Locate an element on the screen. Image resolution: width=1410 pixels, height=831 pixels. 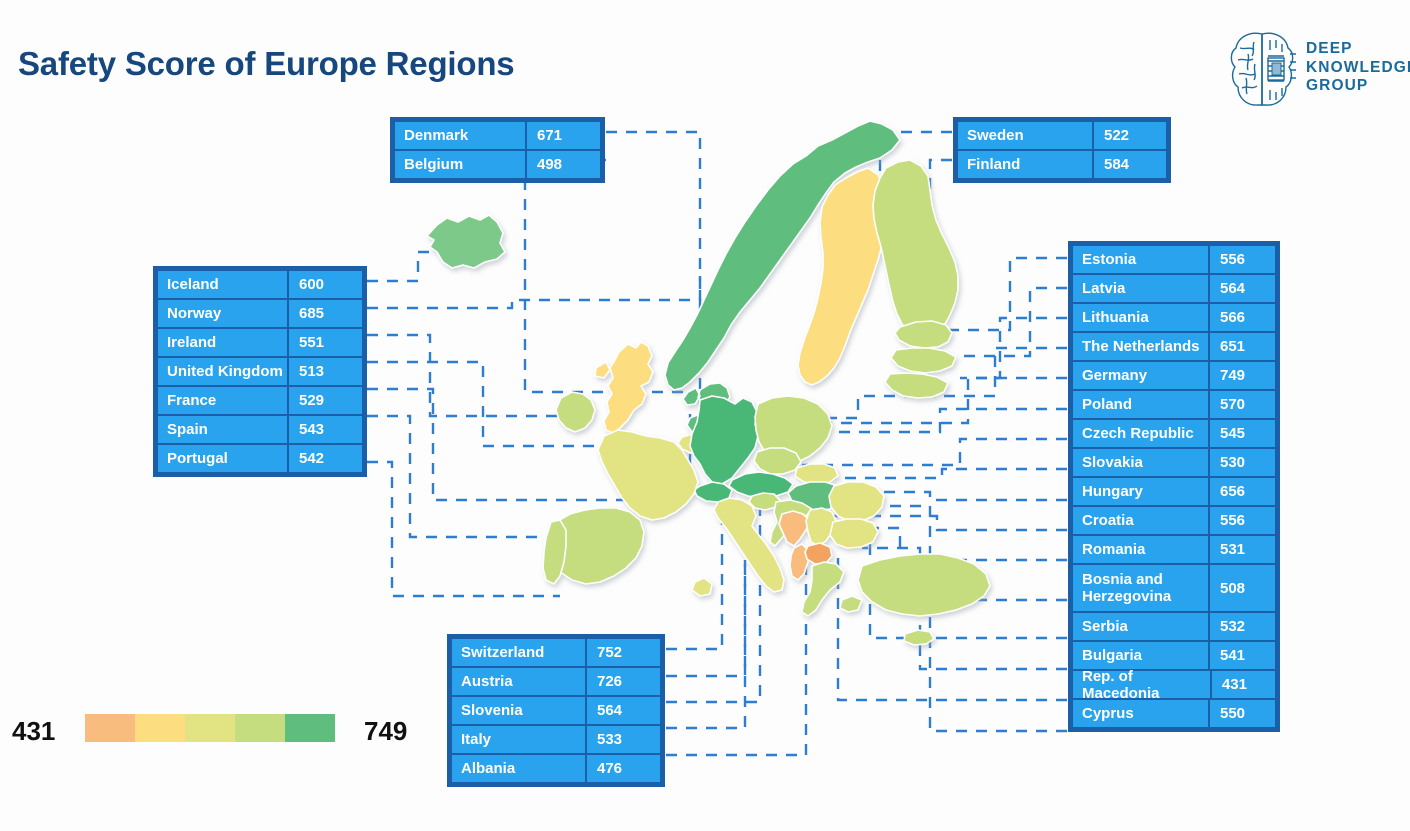
table-row: Latvia 564 is located at coordinates (1174, 288).